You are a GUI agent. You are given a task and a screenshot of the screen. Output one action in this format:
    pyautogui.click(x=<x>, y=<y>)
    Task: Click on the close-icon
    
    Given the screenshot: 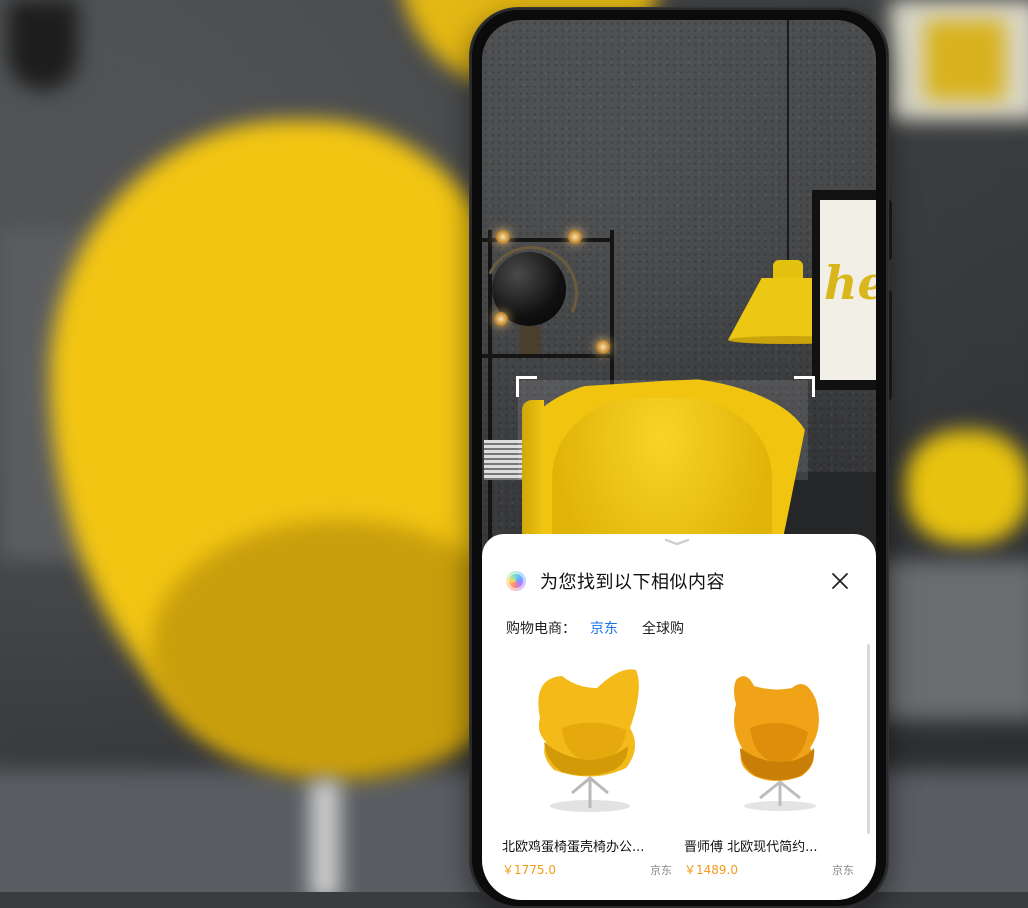 What is the action you would take?
    pyautogui.click(x=840, y=581)
    